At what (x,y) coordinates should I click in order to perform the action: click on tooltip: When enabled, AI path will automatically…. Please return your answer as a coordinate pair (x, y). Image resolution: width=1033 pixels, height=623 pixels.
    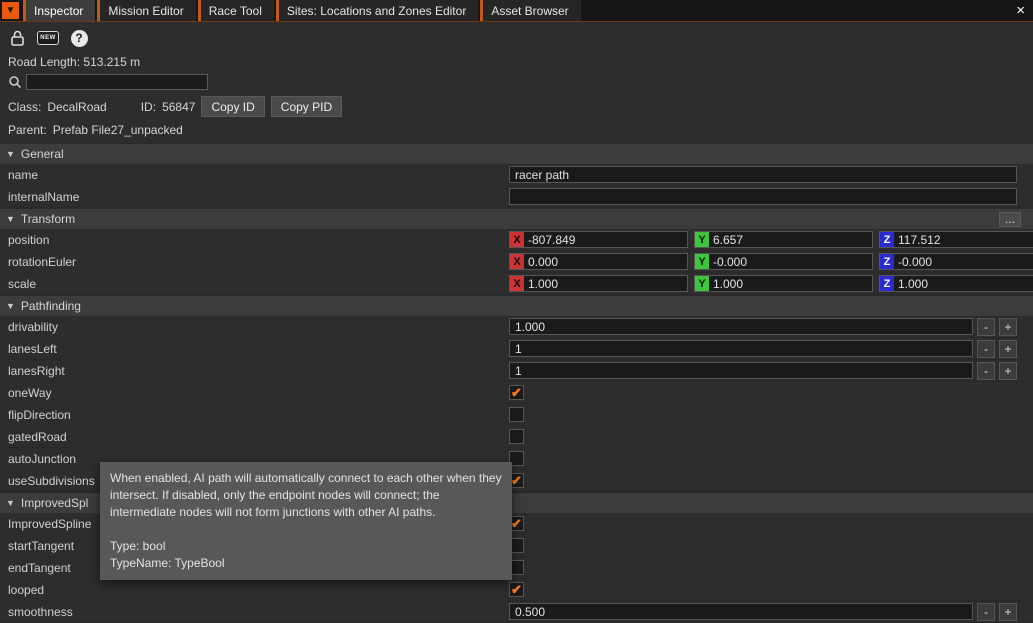
    Looking at the image, I should click on (306, 521).